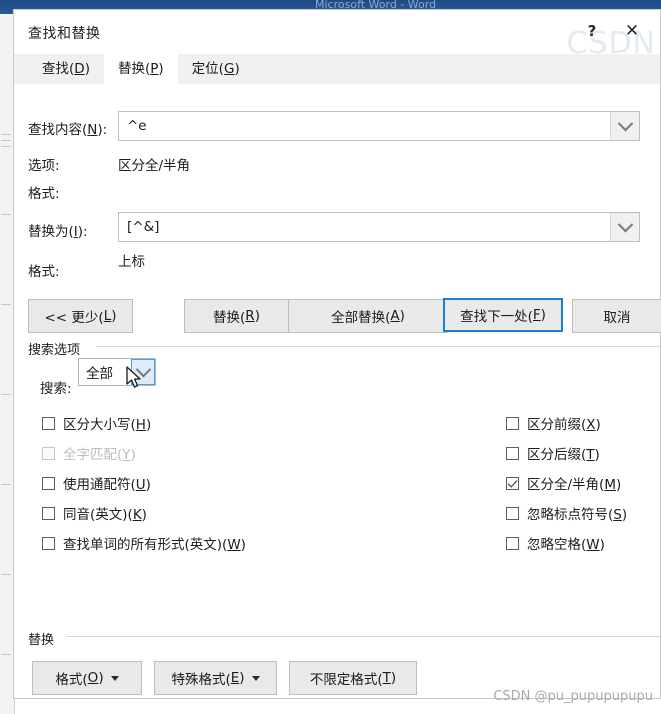 This screenshot has width=661, height=714. What do you see at coordinates (58, 130) in the screenshot?
I see `find-what-label-text: 查找内容(` at bounding box center [58, 130].